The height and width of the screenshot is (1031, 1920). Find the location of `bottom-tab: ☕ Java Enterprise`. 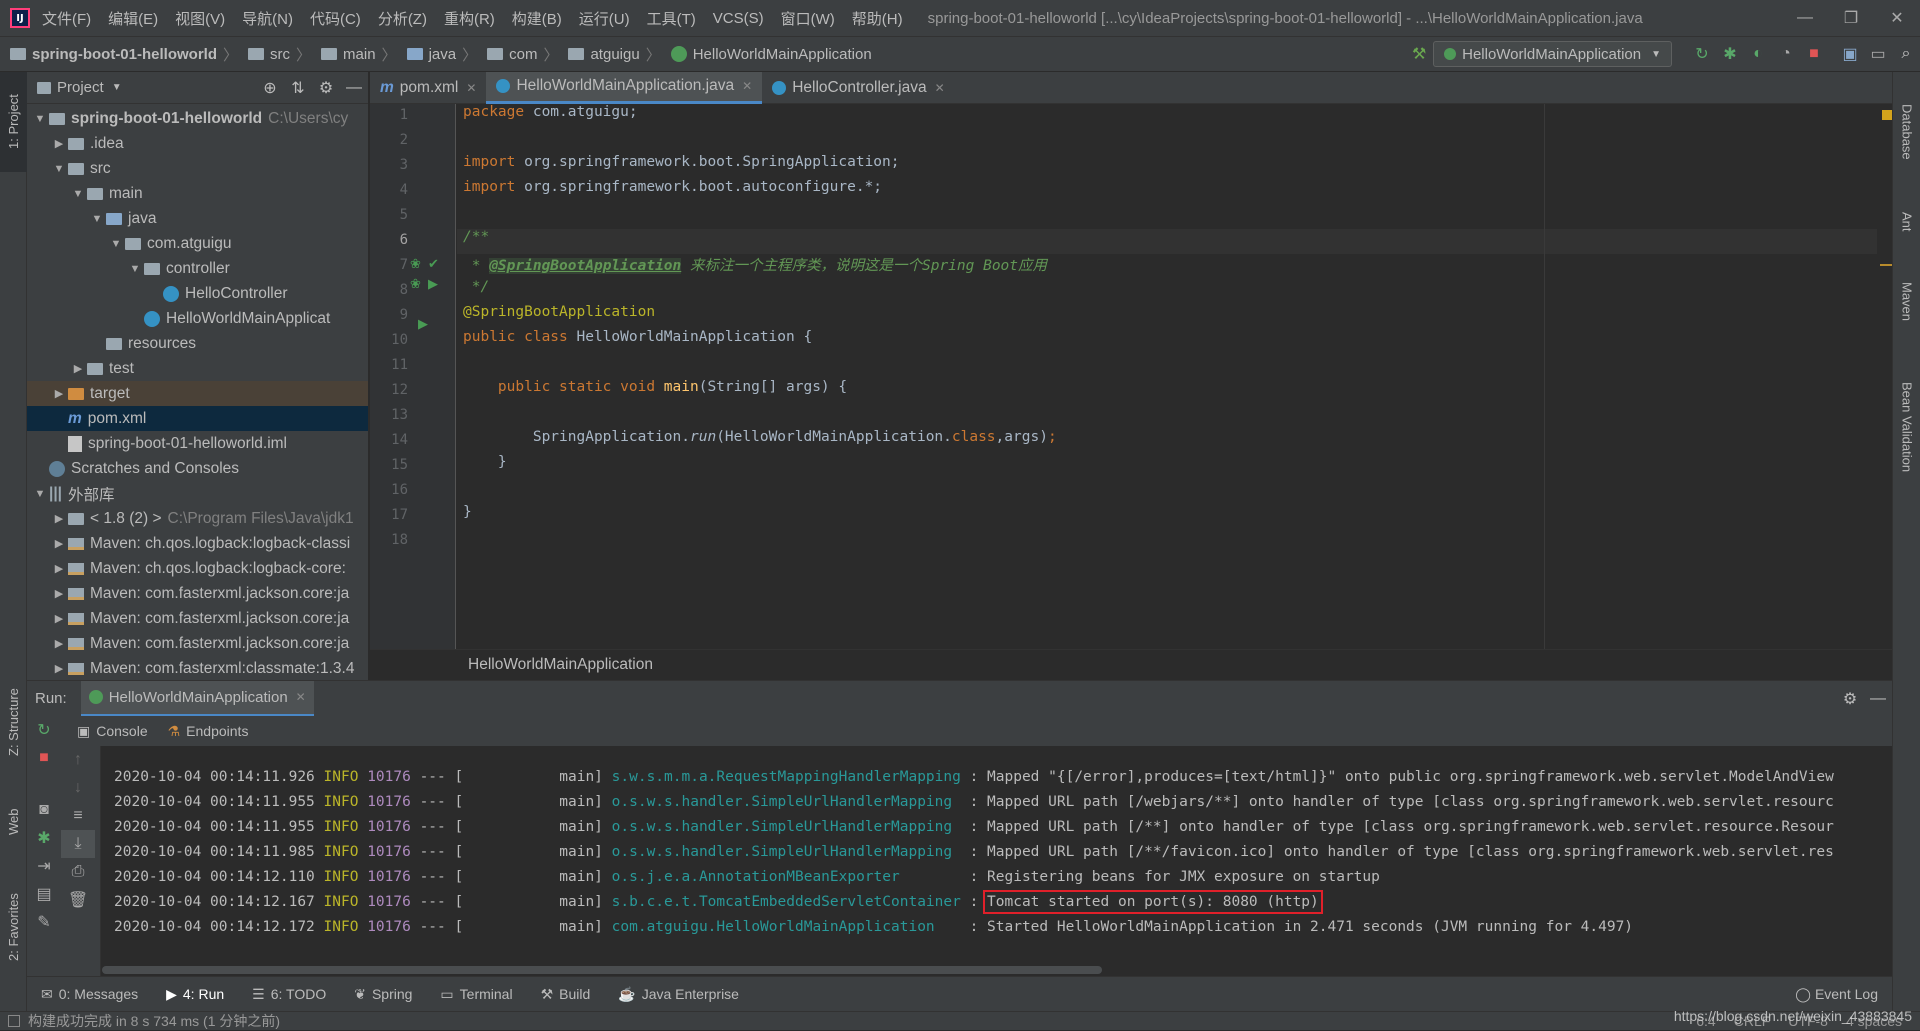

bottom-tab: ☕ Java Enterprise is located at coordinates (678, 994).